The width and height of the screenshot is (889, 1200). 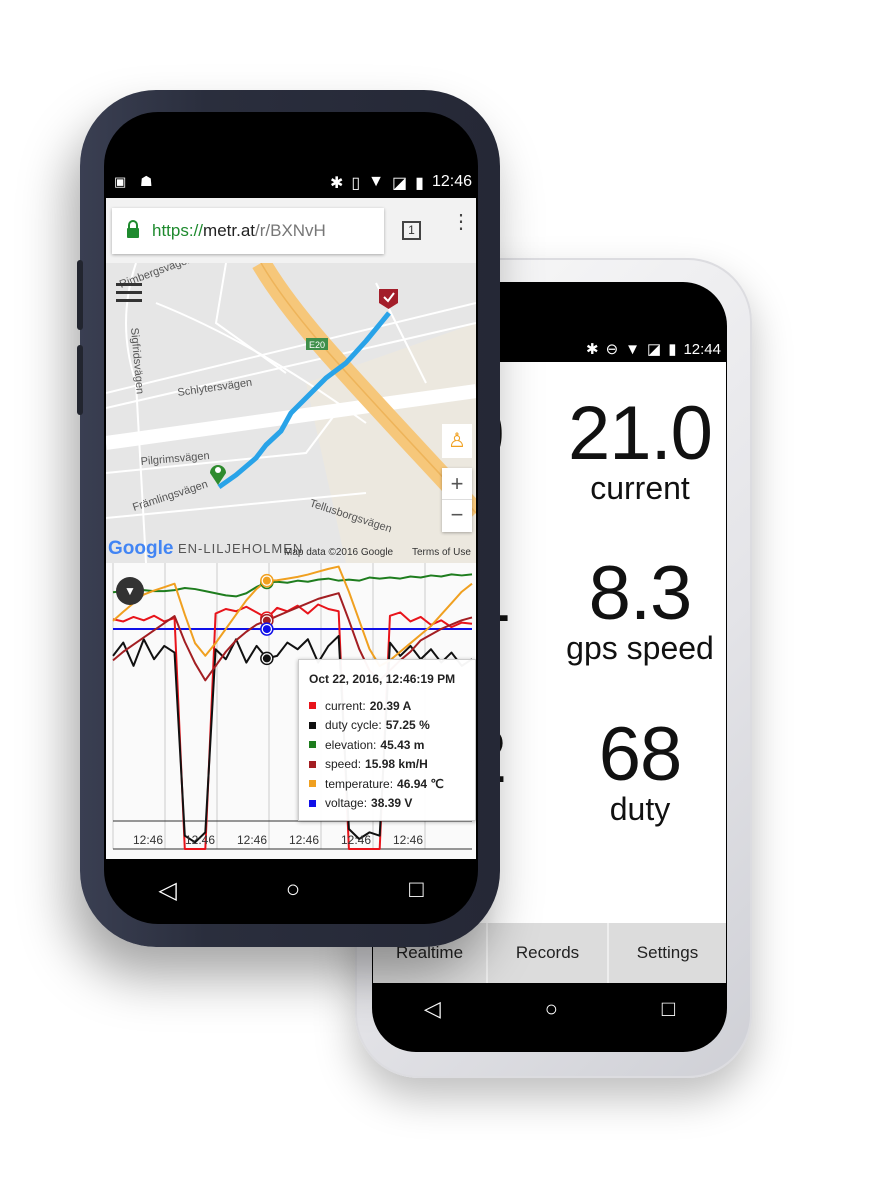 What do you see at coordinates (640, 809) in the screenshot?
I see `metric-label: duty` at bounding box center [640, 809].